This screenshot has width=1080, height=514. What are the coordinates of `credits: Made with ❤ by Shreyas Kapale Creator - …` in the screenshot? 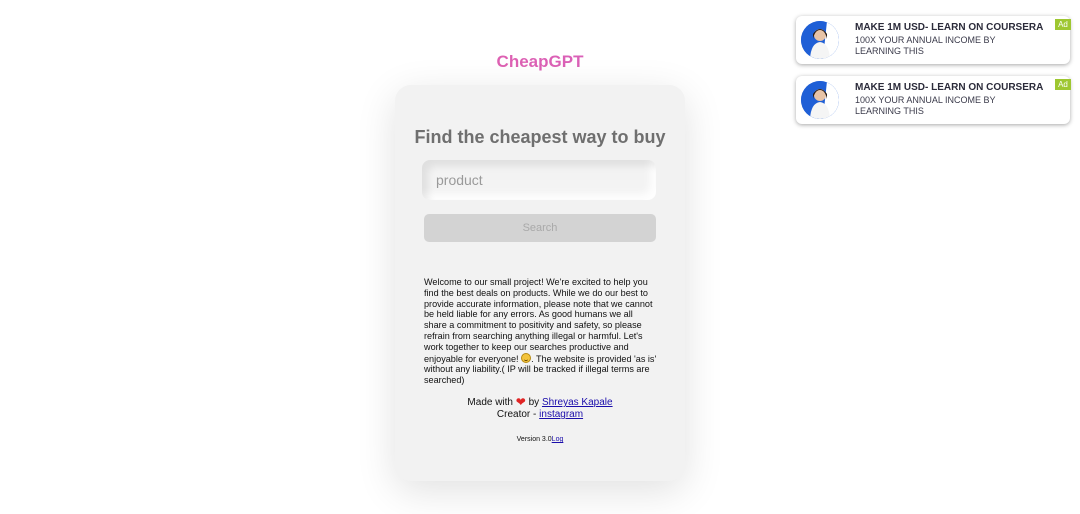 It's located at (540, 408).